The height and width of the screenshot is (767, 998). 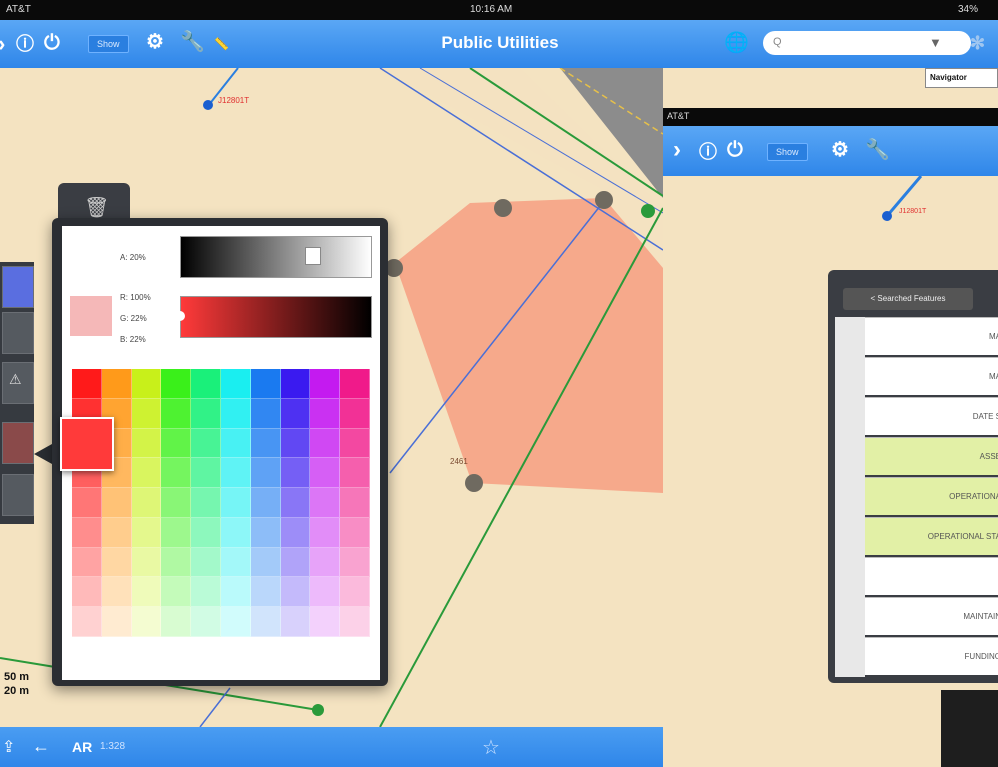 I want to click on line-tool-button, so click(x=18, y=287).